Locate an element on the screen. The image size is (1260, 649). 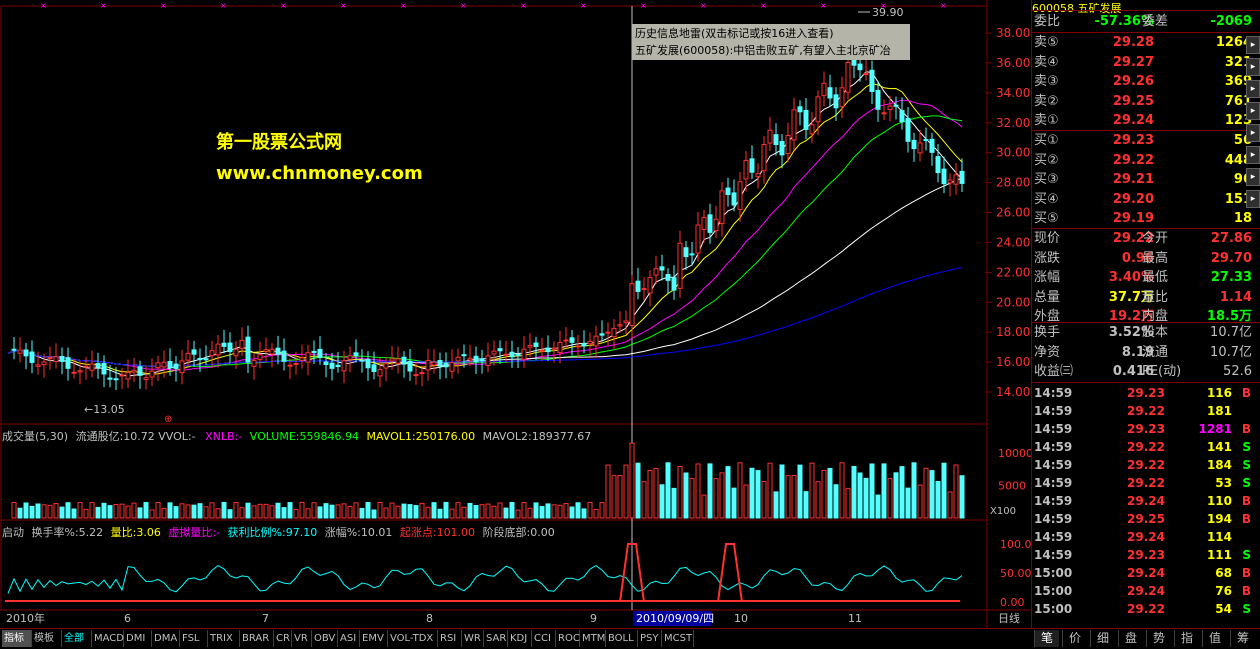
indicator-tab: EMV is located at coordinates (374, 638).